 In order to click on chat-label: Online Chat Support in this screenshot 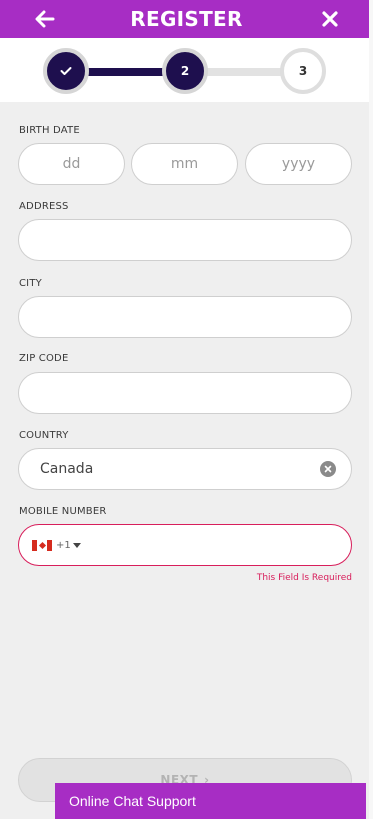, I will do `click(132, 801)`.